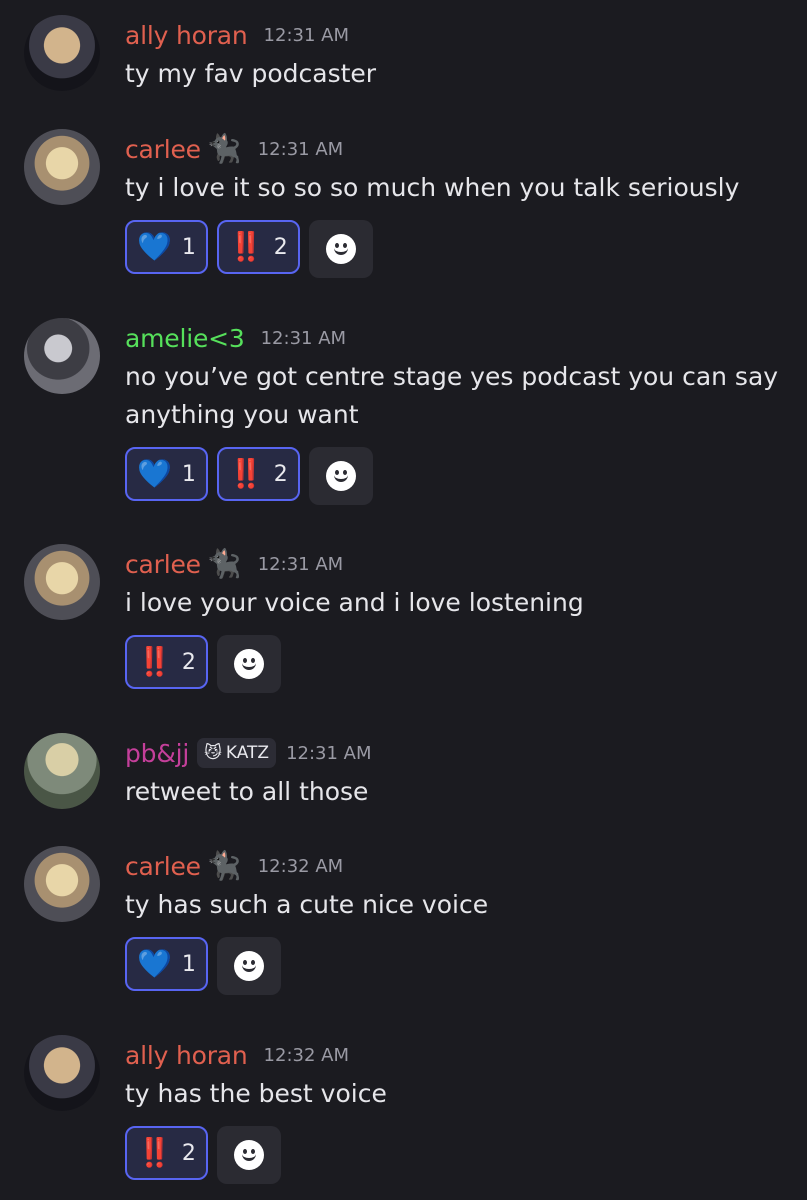  I want to click on message-header: ally horan 12:31 AM, so click(237, 35).